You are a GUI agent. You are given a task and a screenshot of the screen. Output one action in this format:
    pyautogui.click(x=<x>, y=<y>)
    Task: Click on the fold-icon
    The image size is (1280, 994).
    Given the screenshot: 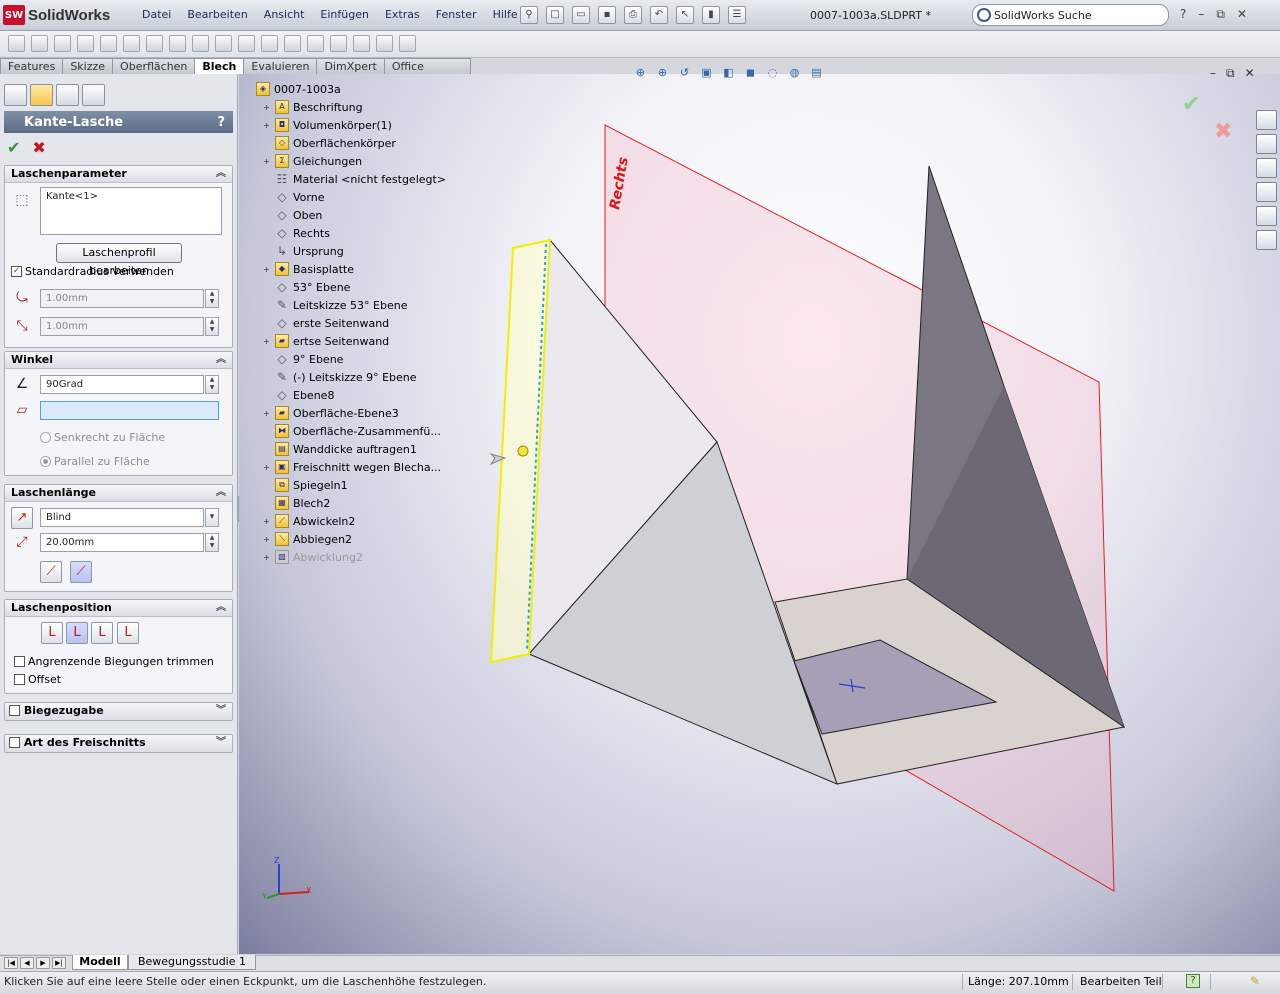 What is the action you would take?
    pyautogui.click(x=292, y=43)
    